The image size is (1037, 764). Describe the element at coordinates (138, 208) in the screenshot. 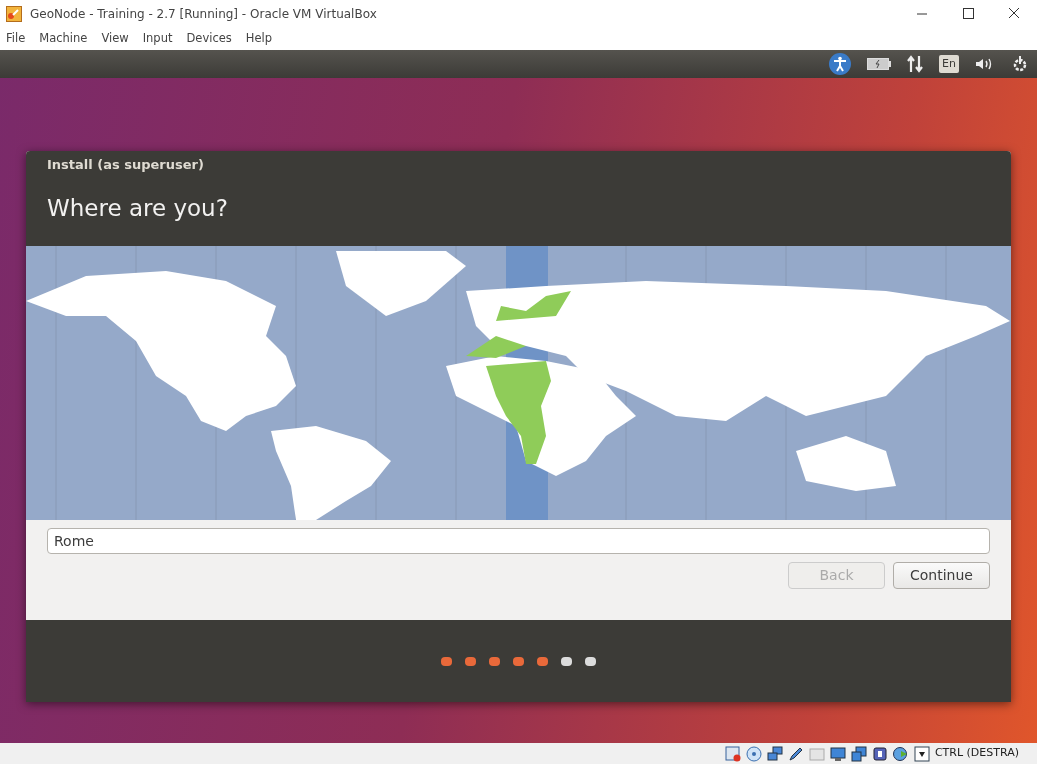

I see `dialog-heading: Where are you?` at that location.